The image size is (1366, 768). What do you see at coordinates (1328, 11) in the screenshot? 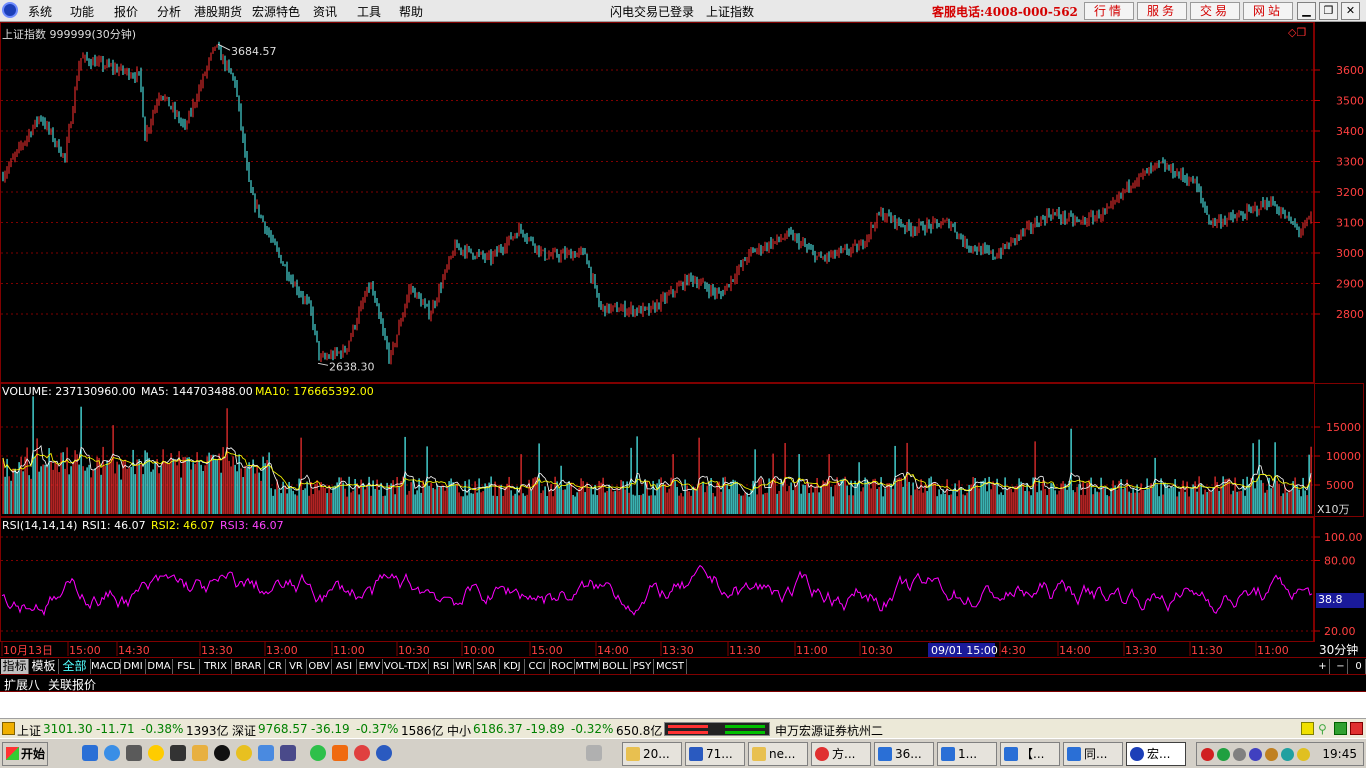
I see `restore-icon: ❐` at bounding box center [1328, 11].